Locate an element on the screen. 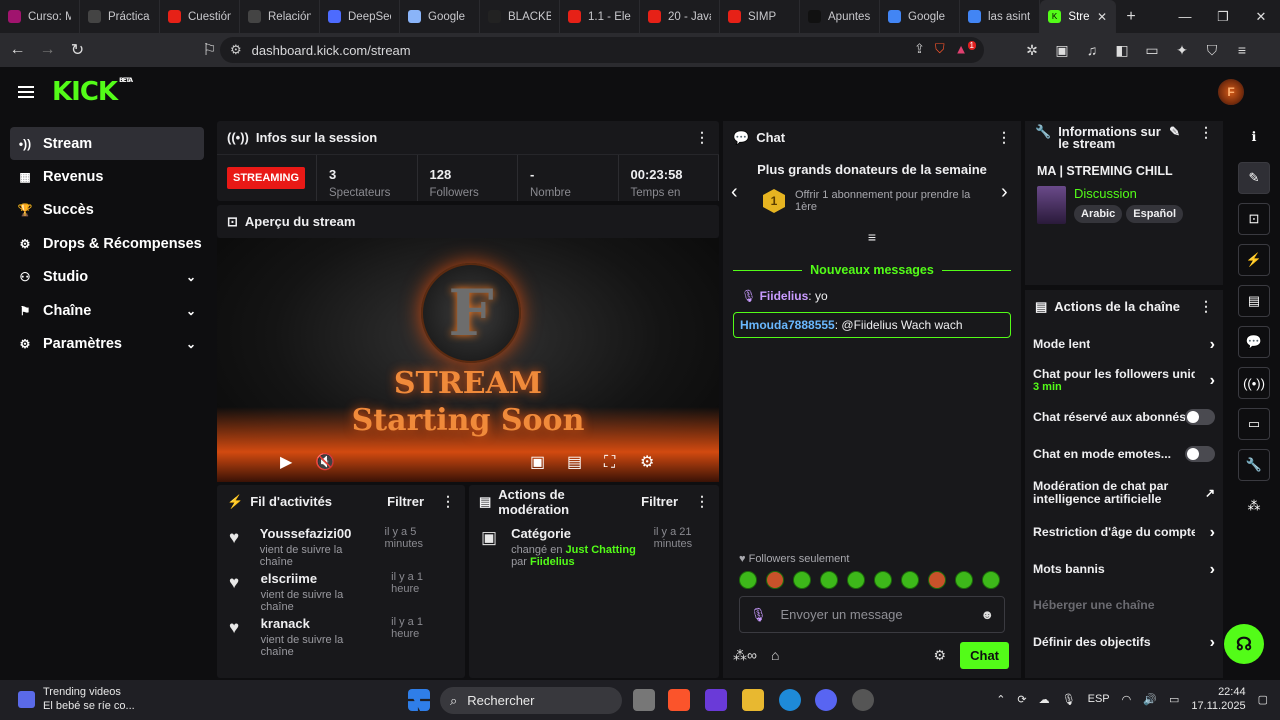 Image resolution: width=1280 pixels, height=720 pixels. fullscreen-icon: ⛶ is located at coordinates (609, 463).